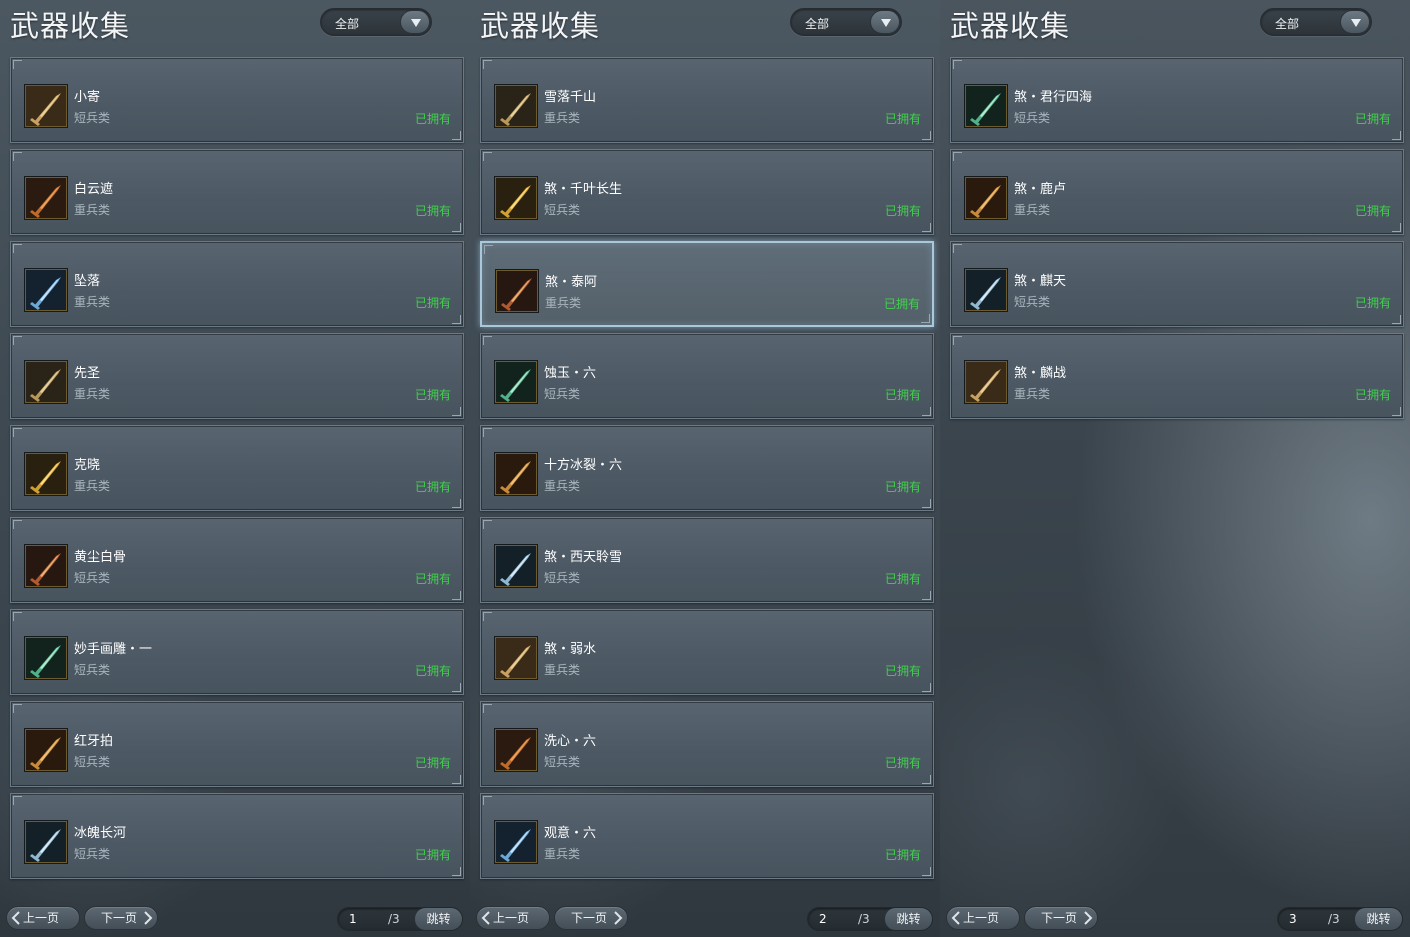 This screenshot has height=937, width=1410. I want to click on weapon-card: 雪落千山 重兵类 已拥有, so click(707, 100).